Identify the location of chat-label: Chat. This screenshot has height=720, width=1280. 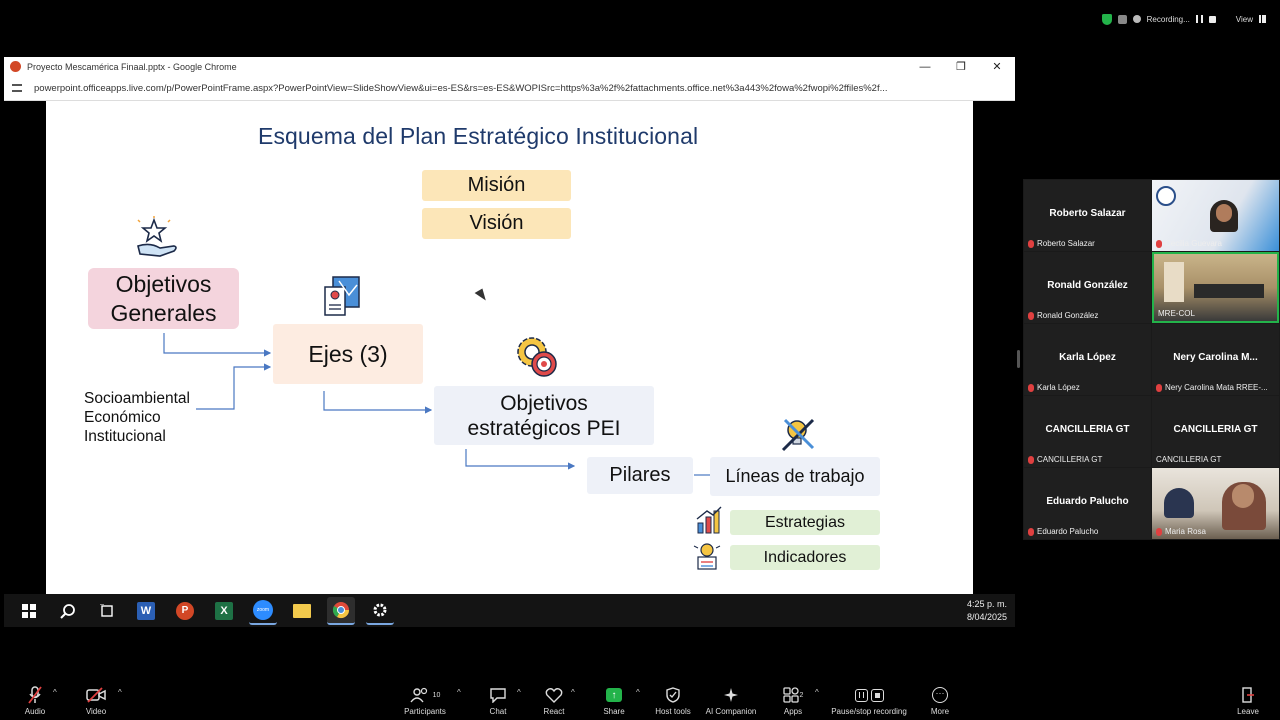
(498, 711).